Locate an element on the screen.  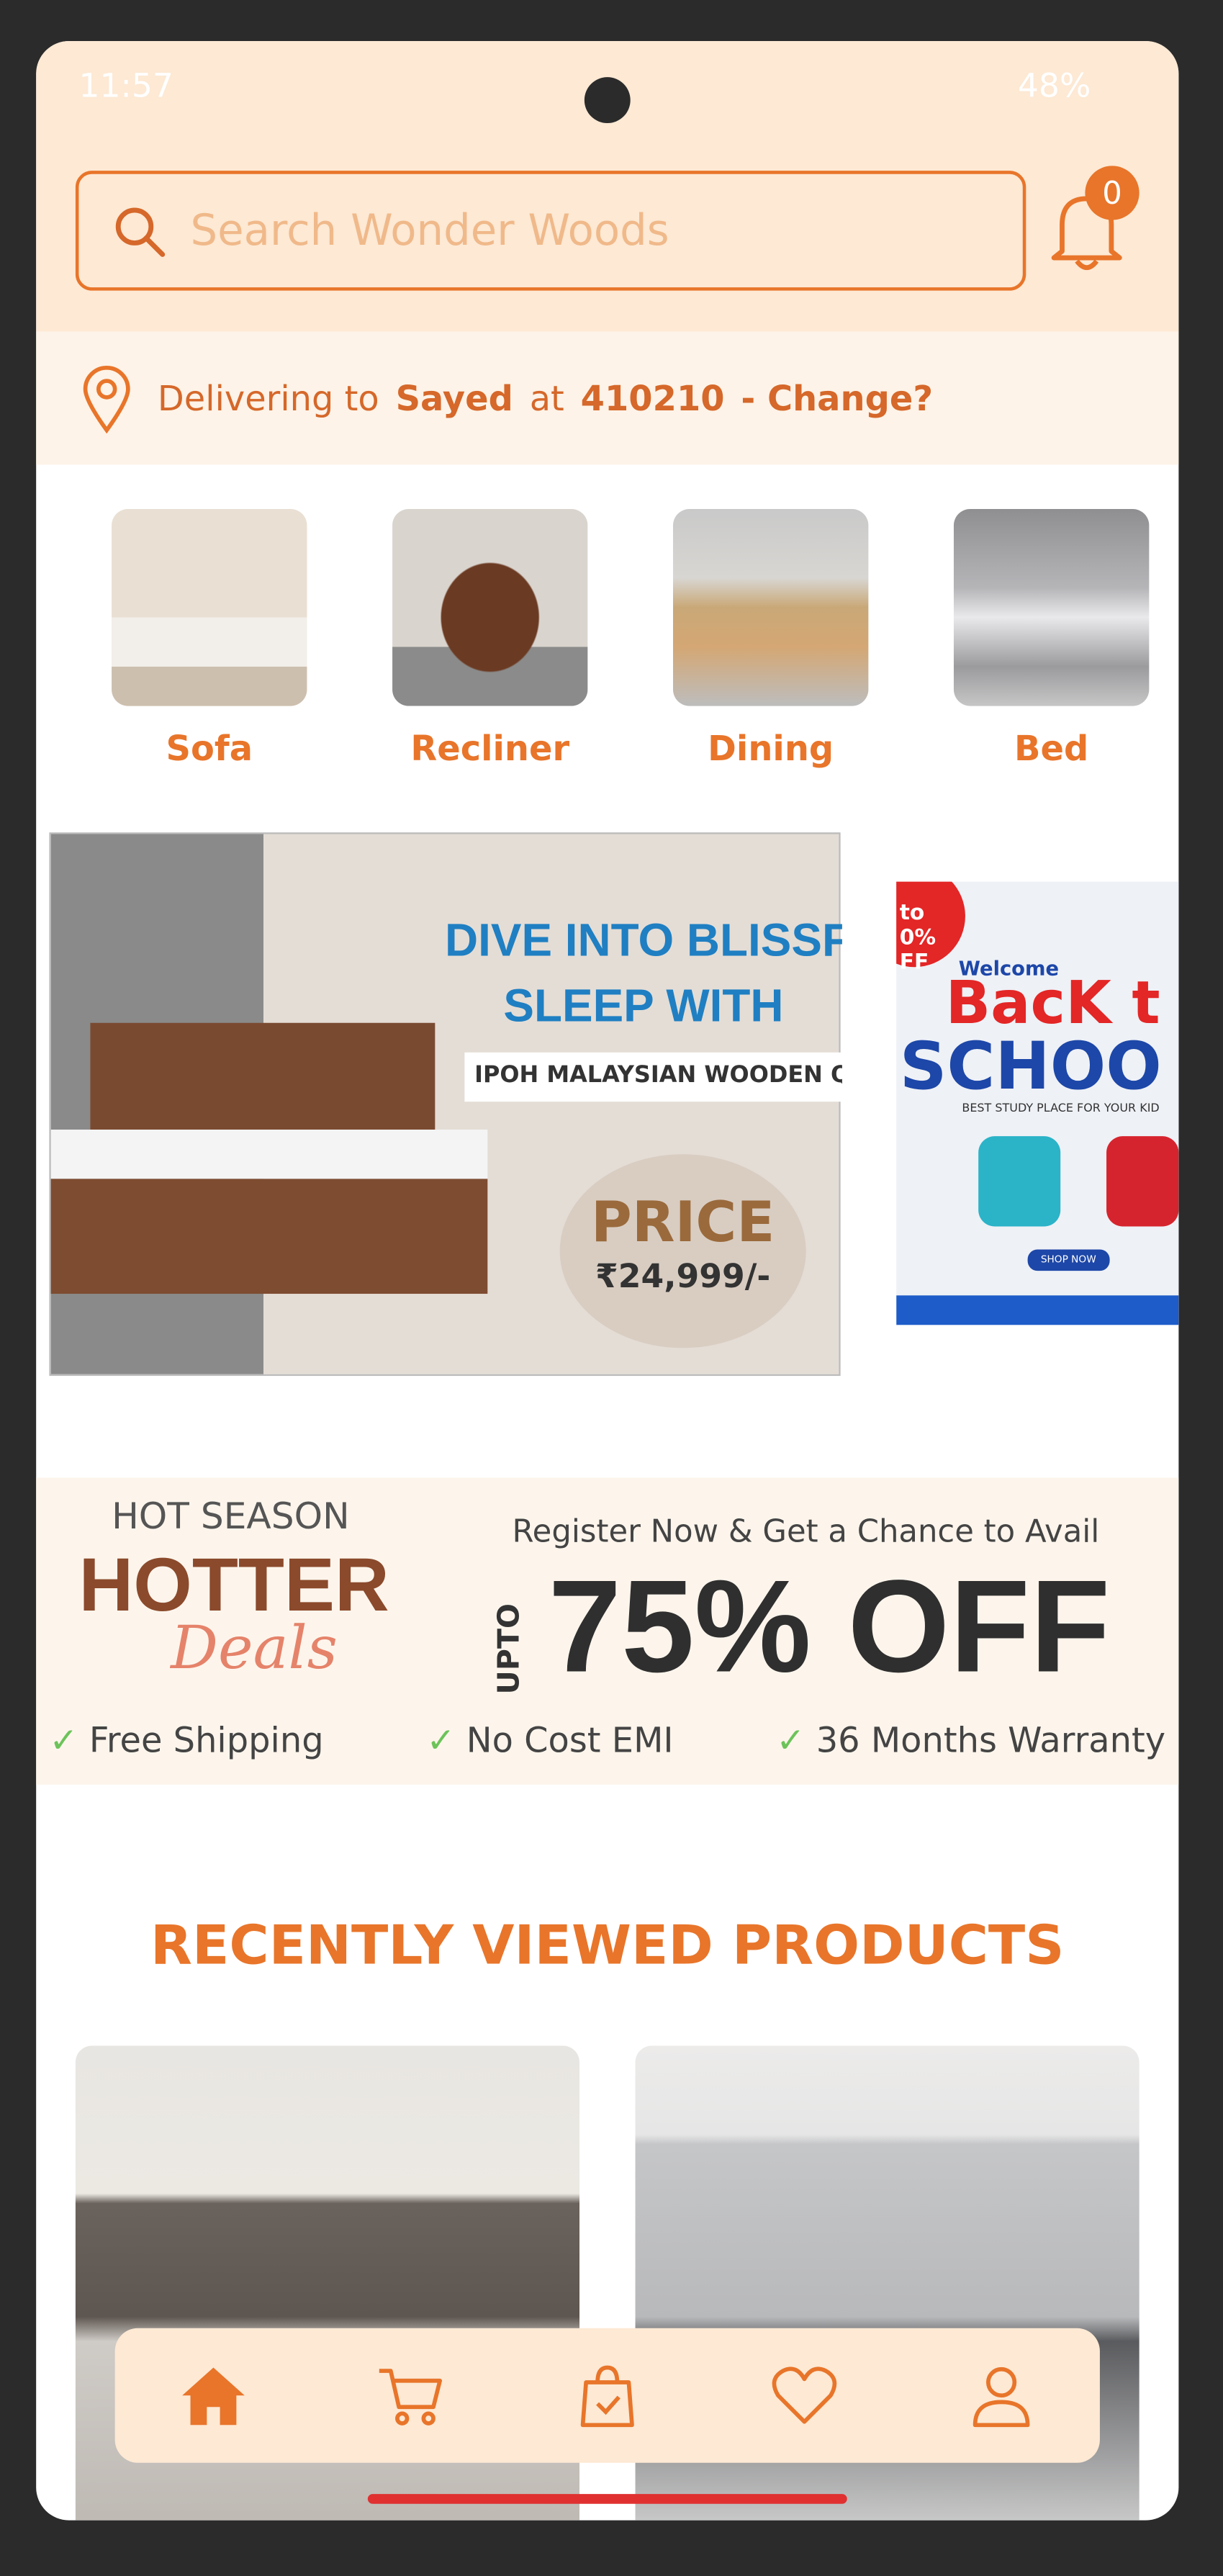
bed-mattress-image is located at coordinates (269, 1154).